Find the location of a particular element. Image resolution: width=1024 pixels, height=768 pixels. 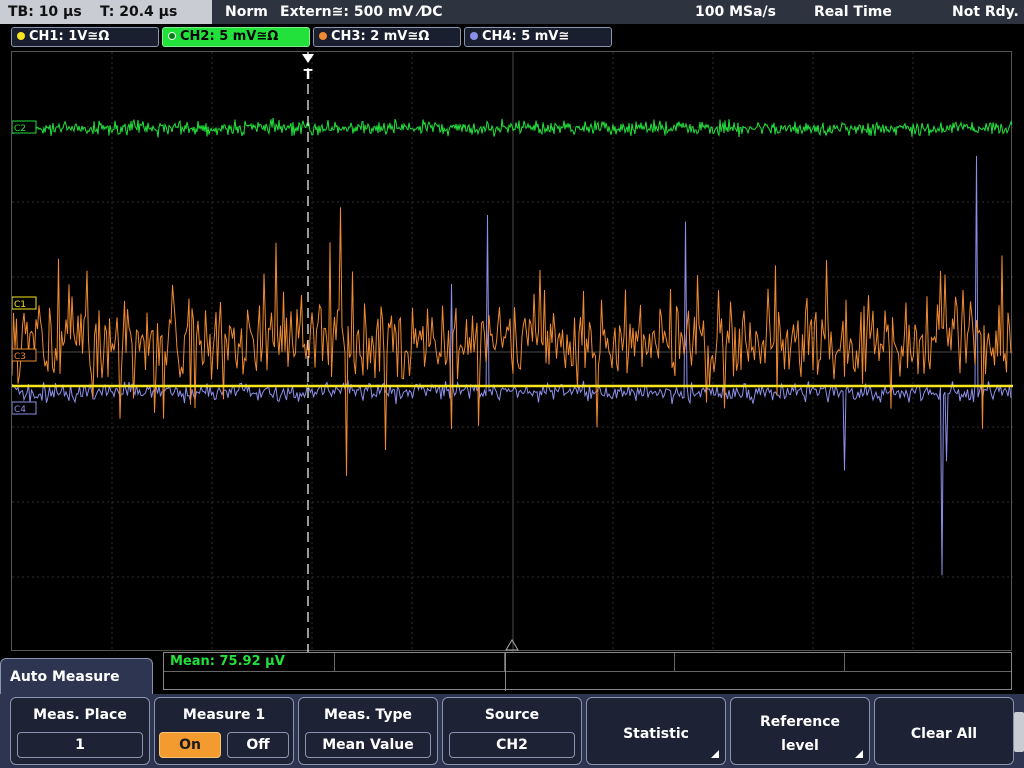

meas-place-softkey: Meas. Place 1 is located at coordinates (80, 731).